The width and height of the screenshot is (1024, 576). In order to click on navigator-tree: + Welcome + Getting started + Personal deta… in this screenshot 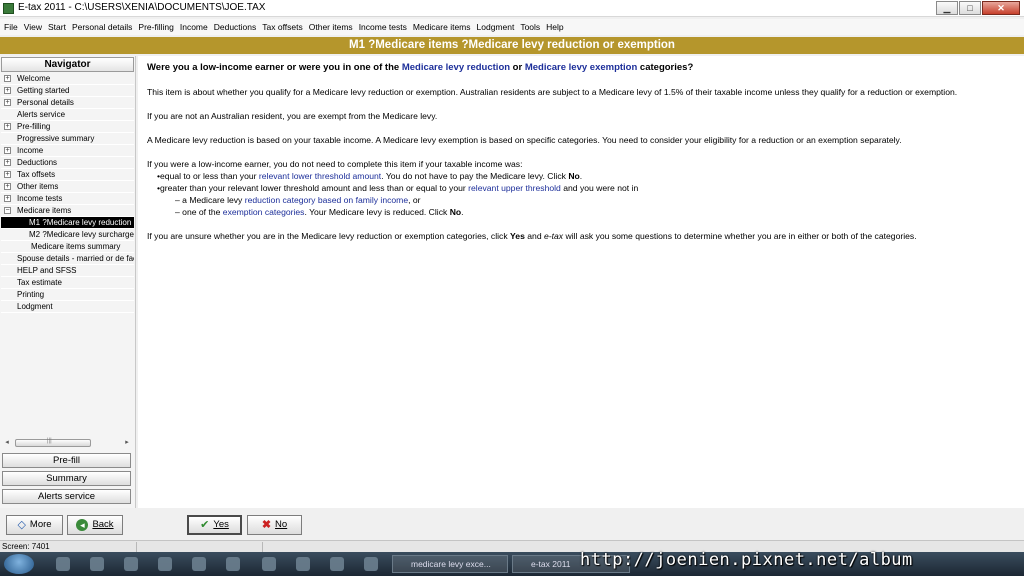, I will do `click(67, 193)`.